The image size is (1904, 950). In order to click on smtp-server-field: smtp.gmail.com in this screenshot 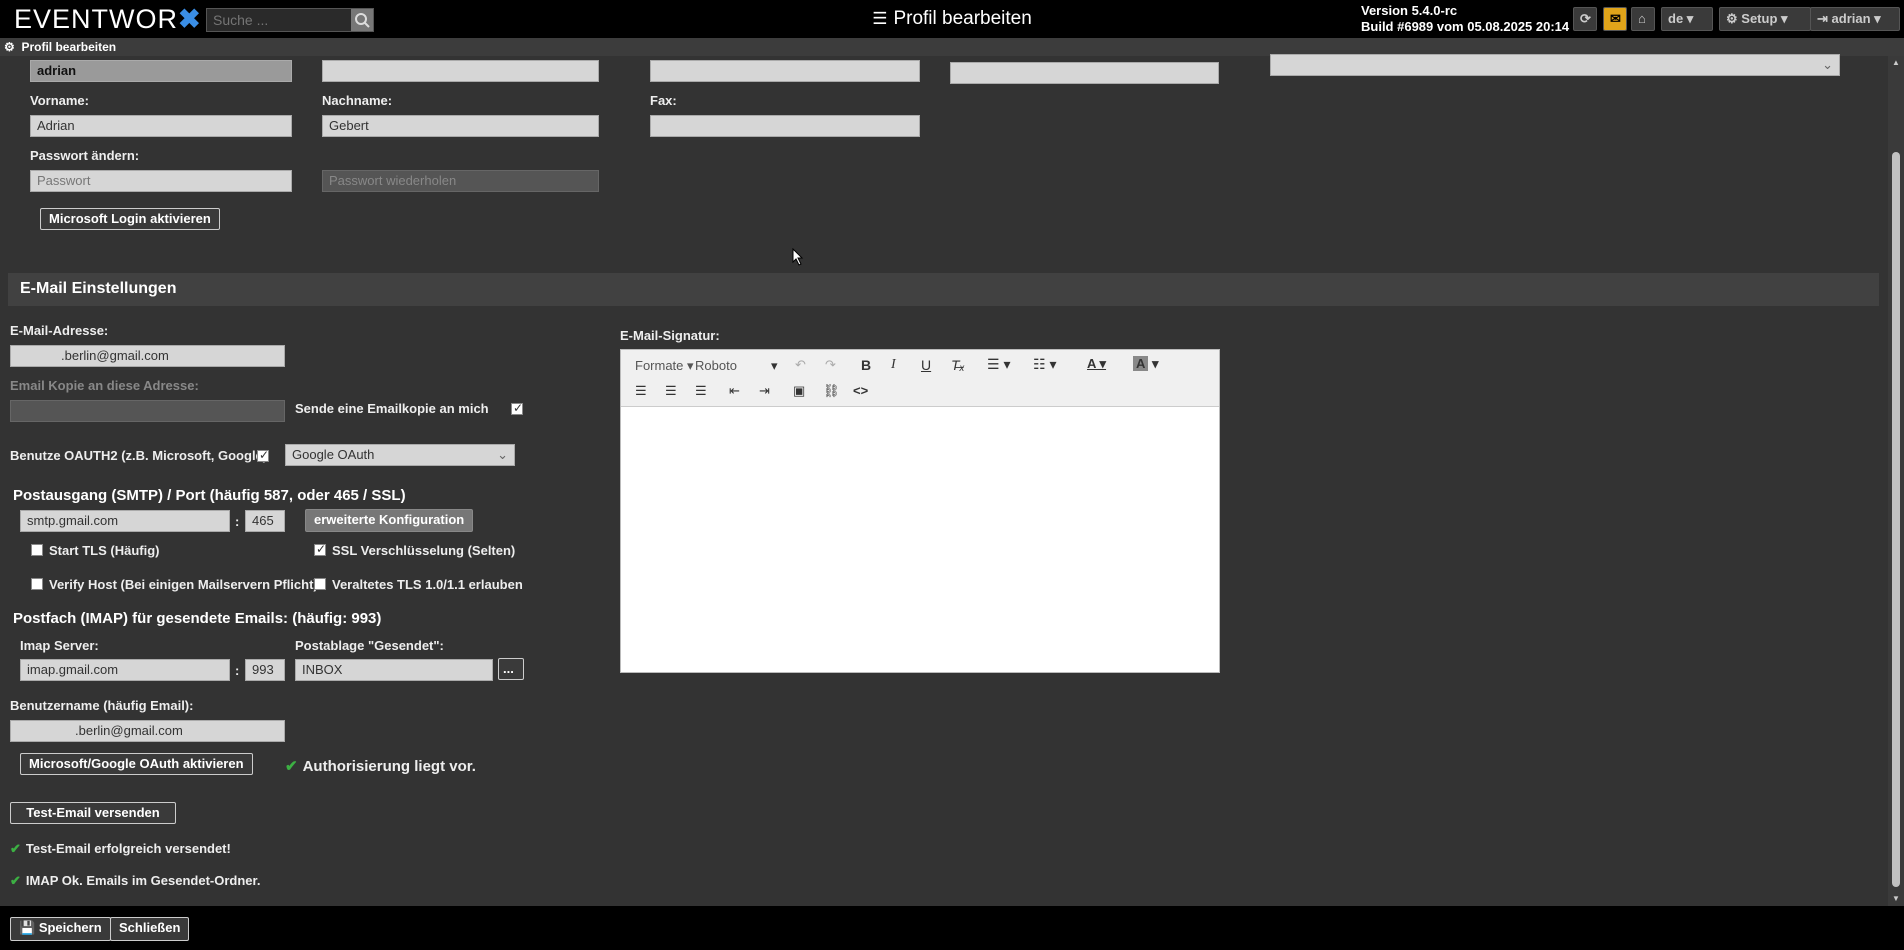, I will do `click(125, 521)`.